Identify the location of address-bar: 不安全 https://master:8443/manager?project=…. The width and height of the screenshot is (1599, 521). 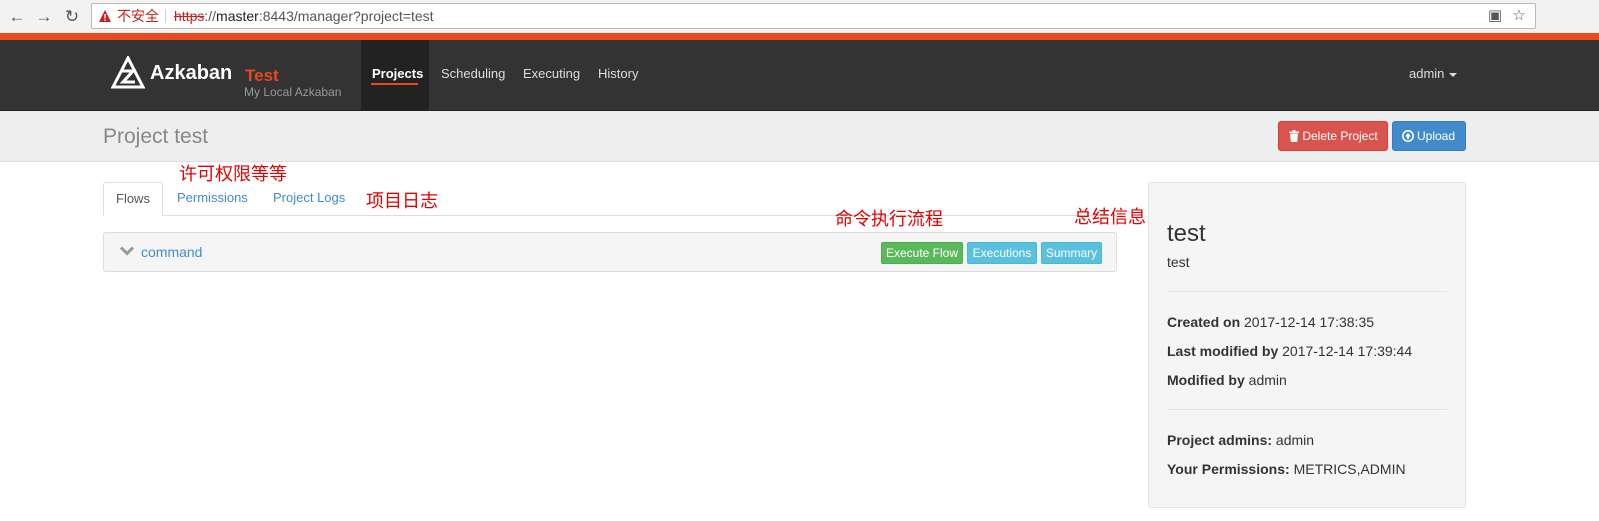
(813, 16).